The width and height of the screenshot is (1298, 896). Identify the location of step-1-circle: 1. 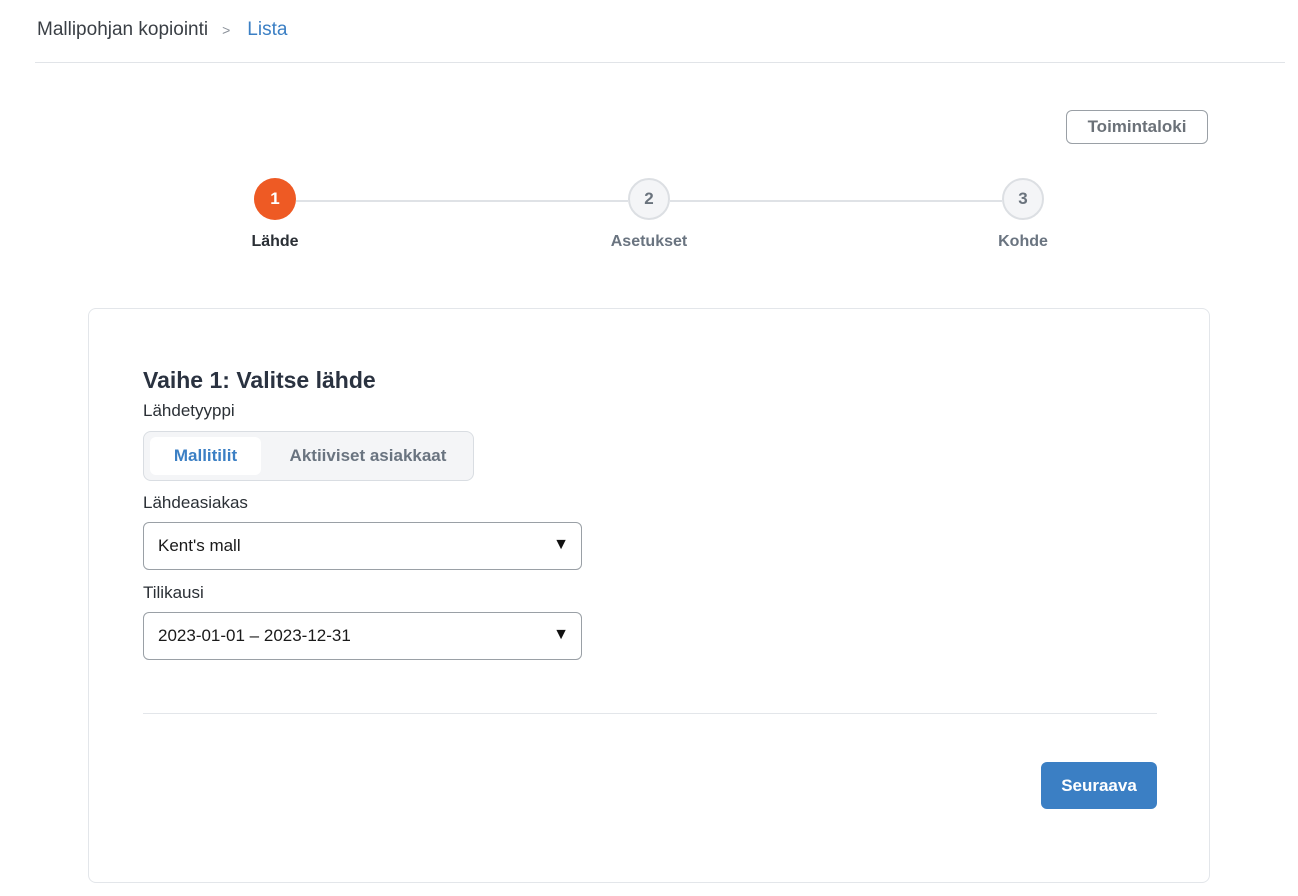
(275, 199).